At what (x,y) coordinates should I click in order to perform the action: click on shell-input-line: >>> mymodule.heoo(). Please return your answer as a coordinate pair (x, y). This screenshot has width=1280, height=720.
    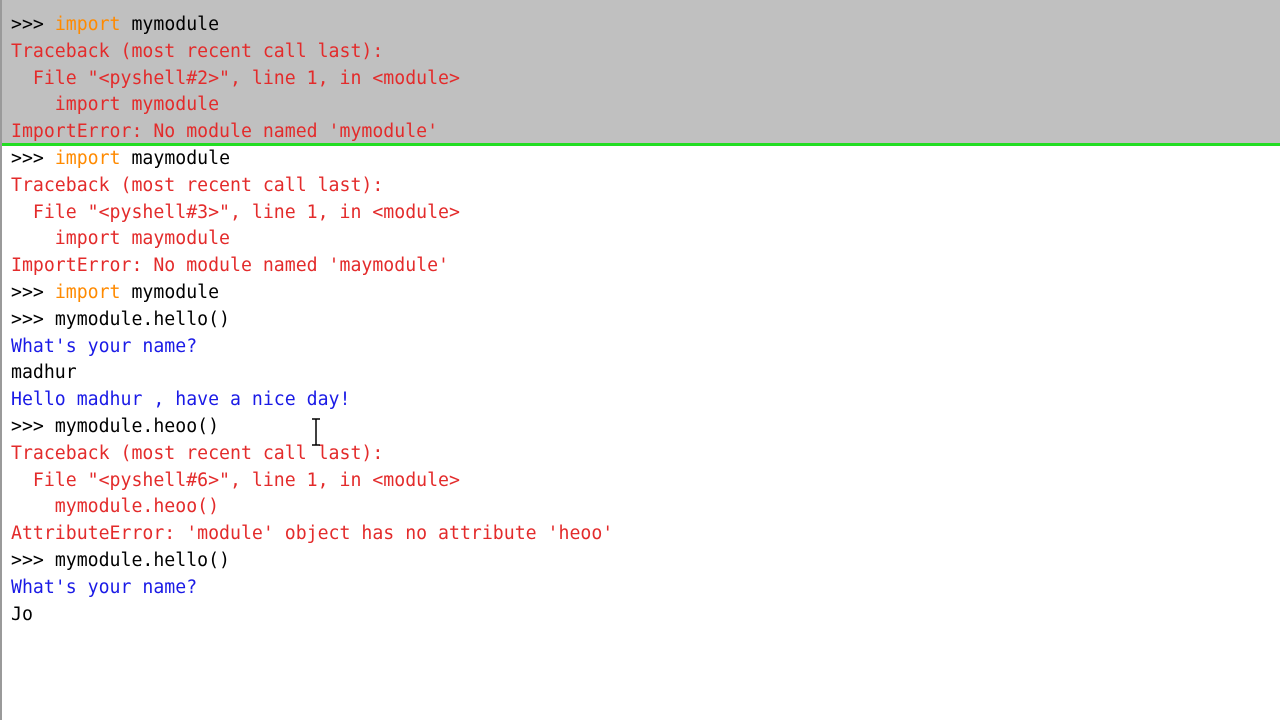
    Looking at the image, I should click on (115, 427).